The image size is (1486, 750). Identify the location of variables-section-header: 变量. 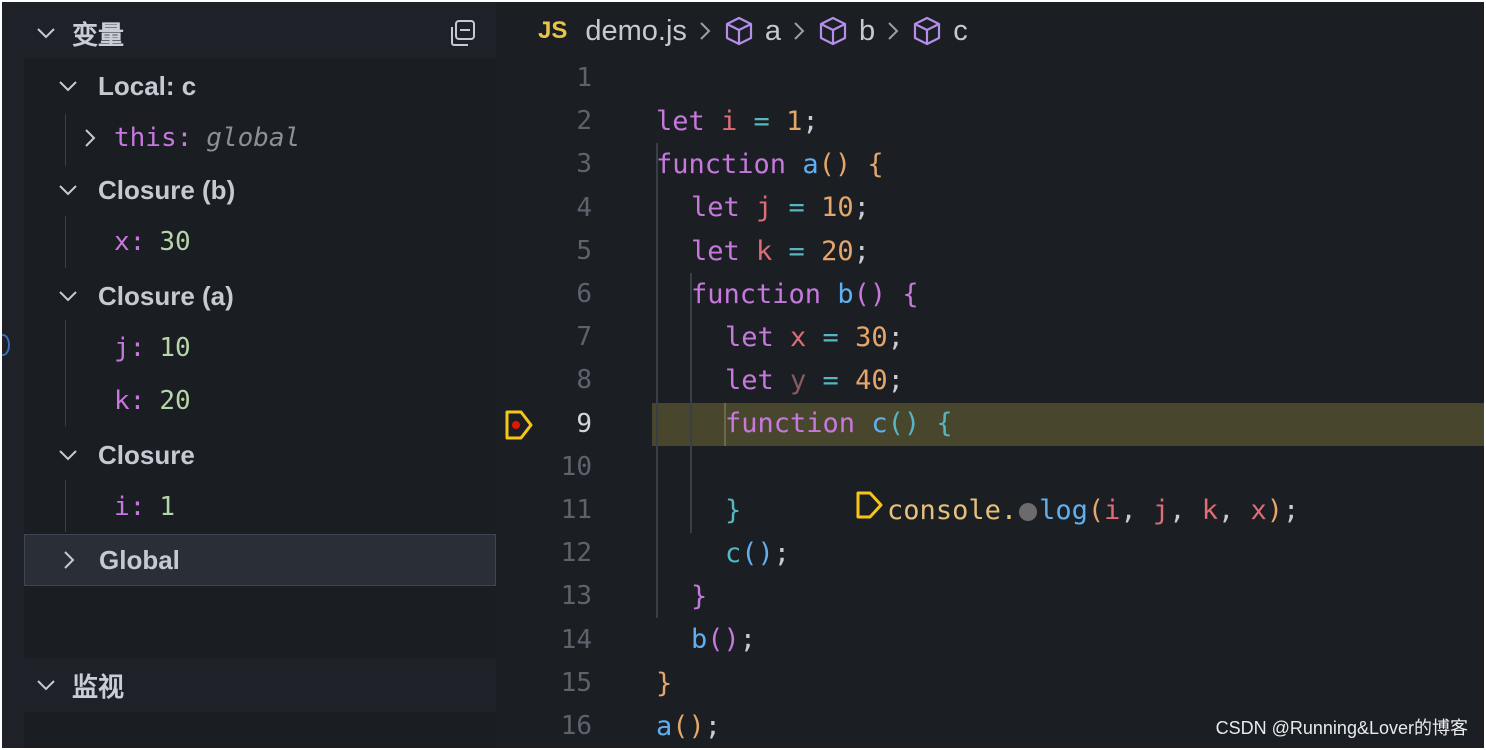
(249, 33).